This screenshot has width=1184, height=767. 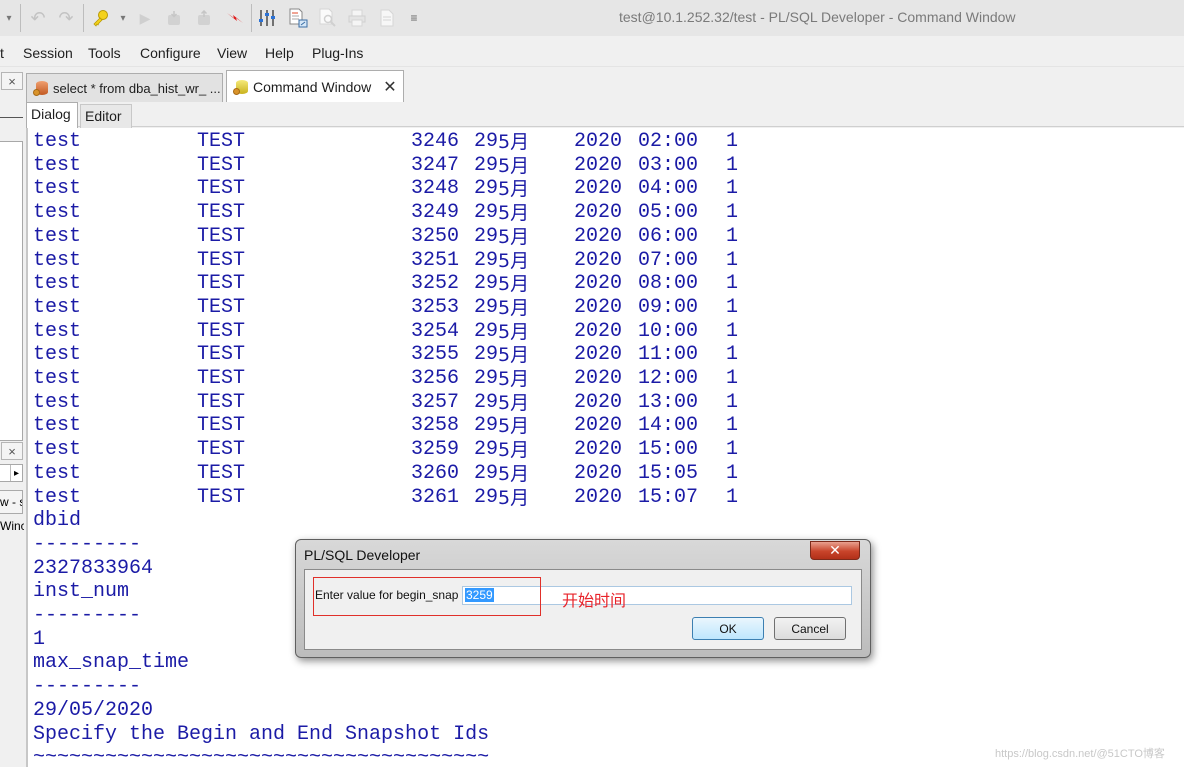 What do you see at coordinates (668, 426) in the screenshot?
I see `cell-time: 14:00` at bounding box center [668, 426].